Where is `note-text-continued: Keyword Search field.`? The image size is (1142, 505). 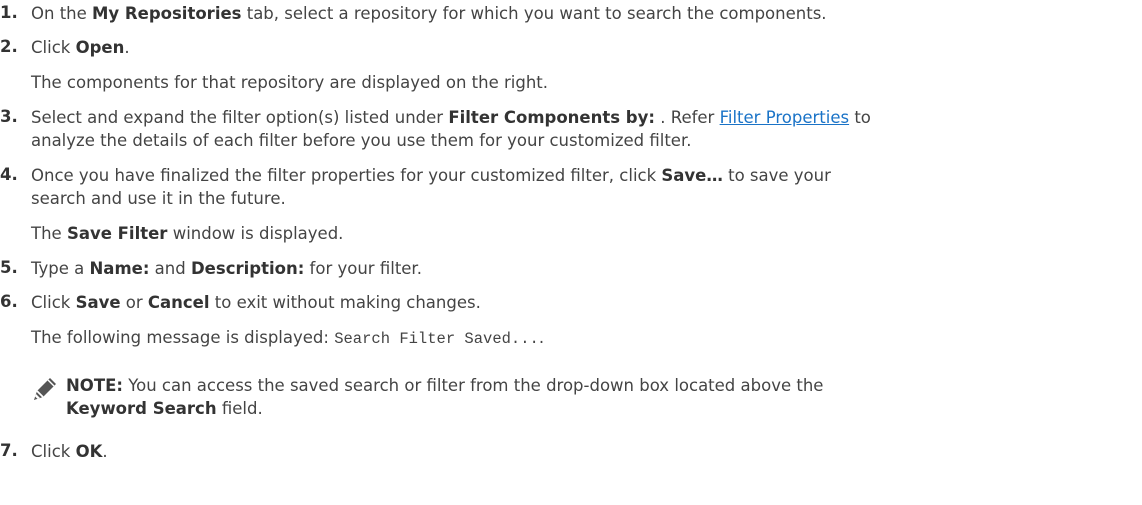 note-text-continued: Keyword Search field. is located at coordinates (164, 408).